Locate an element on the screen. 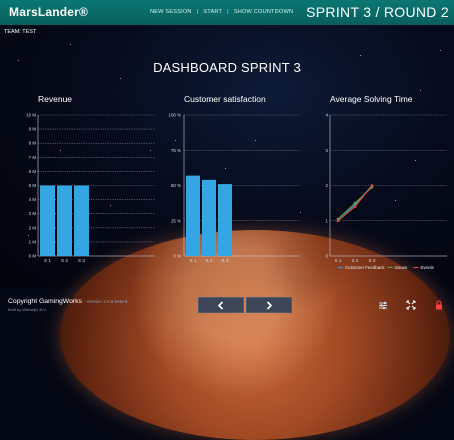 The height and width of the screenshot is (440, 454). previous-button is located at coordinates (221, 305).